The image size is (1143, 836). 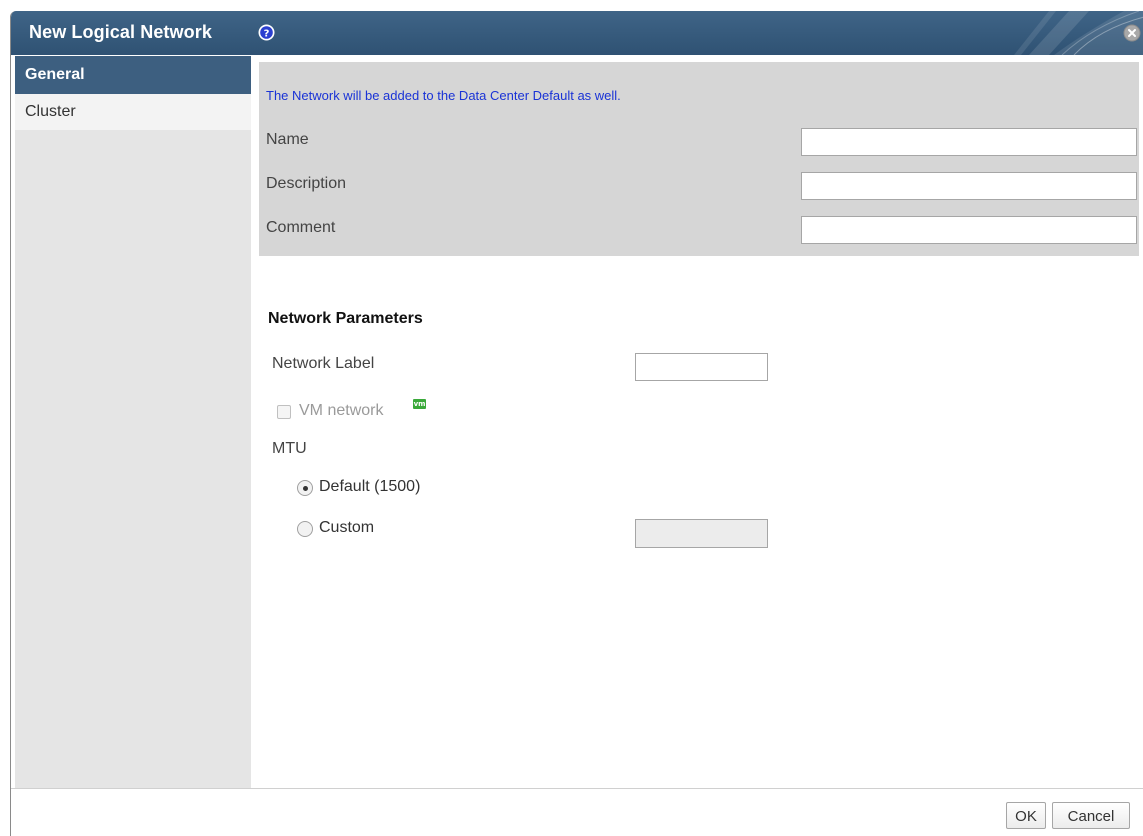 I want to click on description-input, so click(x=969, y=186).